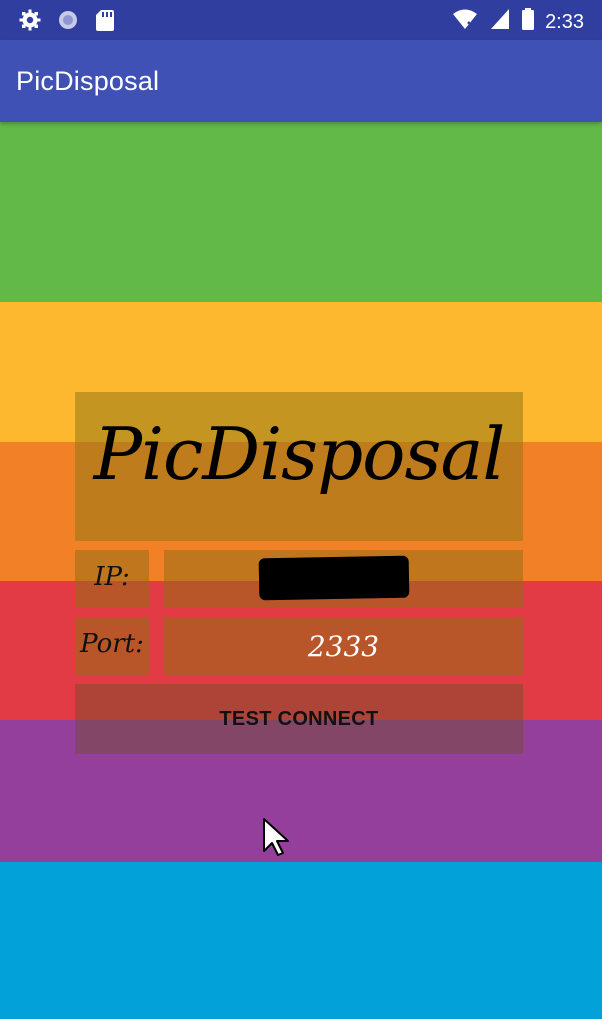  Describe the element at coordinates (301, 81) in the screenshot. I see `app-bar: PicDisposal` at that location.